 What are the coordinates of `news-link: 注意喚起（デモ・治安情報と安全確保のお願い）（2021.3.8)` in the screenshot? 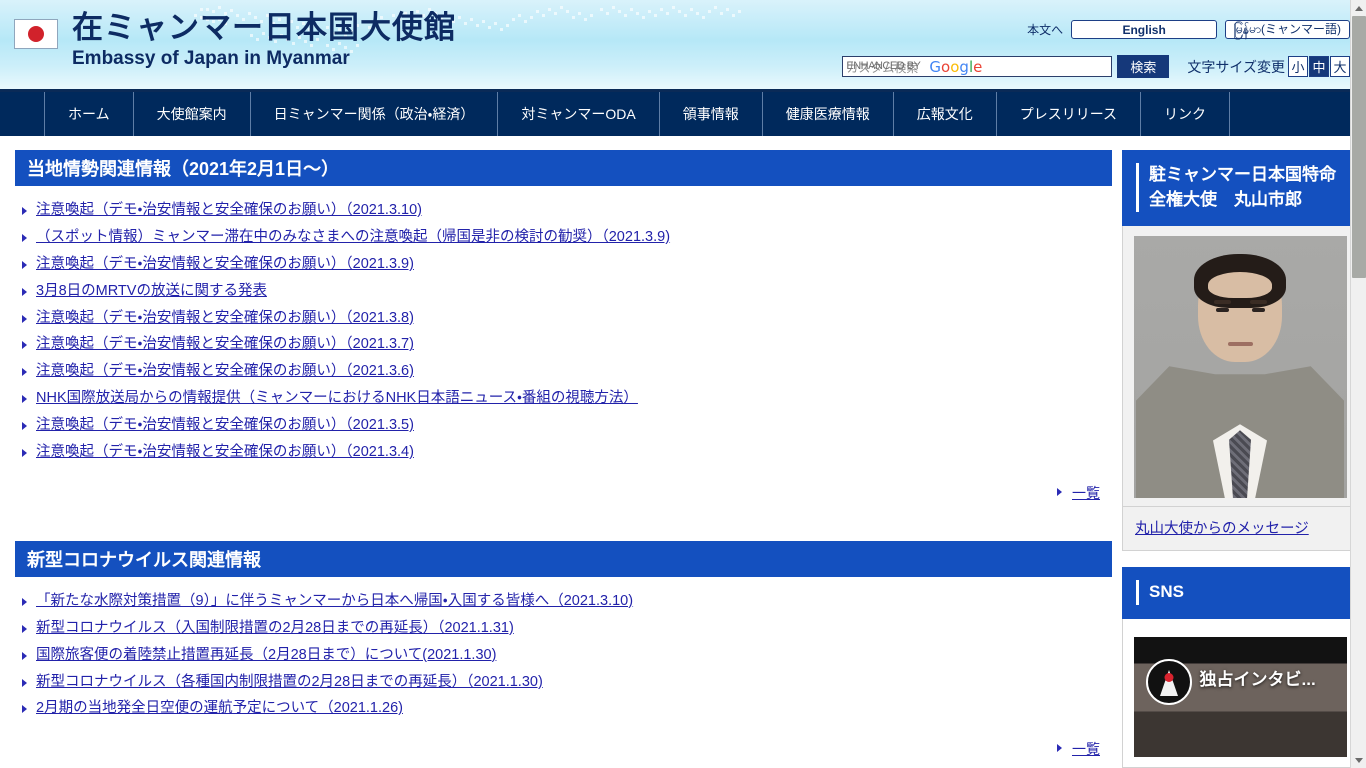 It's located at (225, 318).